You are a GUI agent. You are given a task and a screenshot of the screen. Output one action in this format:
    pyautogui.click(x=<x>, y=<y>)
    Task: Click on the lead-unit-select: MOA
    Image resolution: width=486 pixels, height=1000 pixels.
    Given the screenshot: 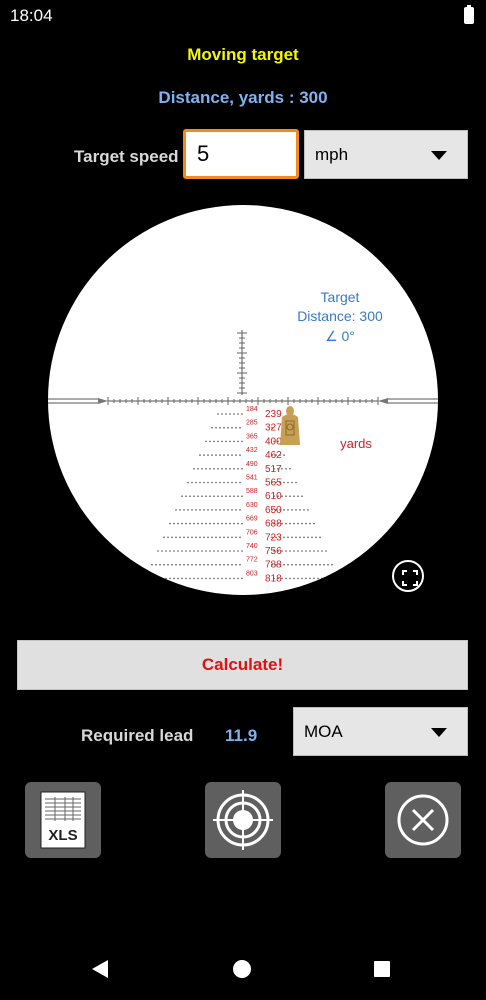 What is the action you would take?
    pyautogui.click(x=380, y=731)
    